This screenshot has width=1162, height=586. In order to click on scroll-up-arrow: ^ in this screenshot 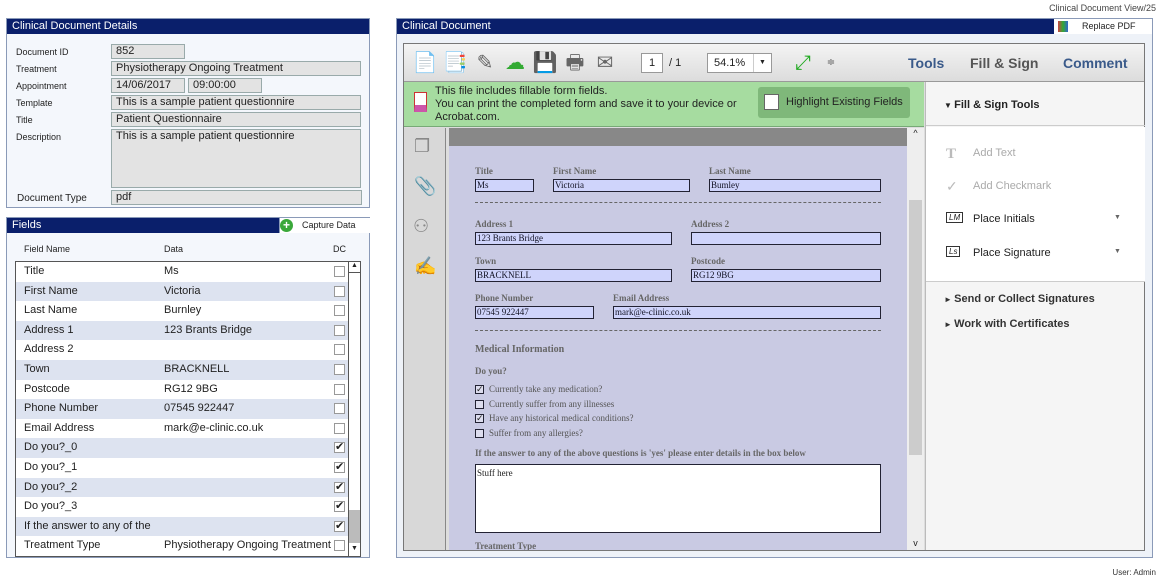, I will do `click(915, 133)`.